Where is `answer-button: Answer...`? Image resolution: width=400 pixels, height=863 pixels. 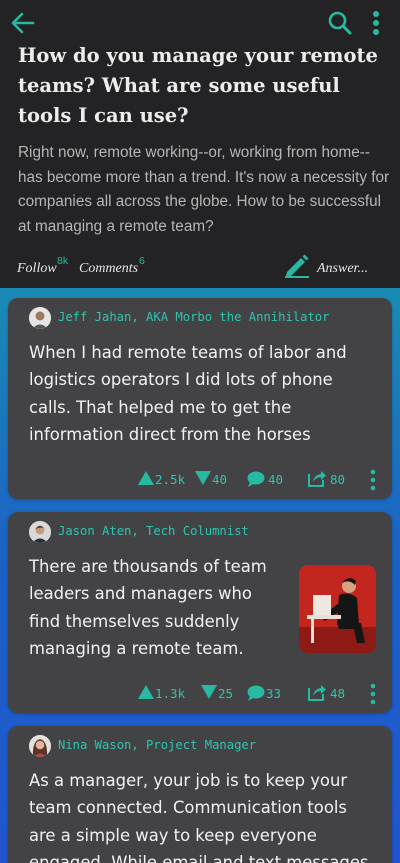
answer-button: Answer... is located at coordinates (342, 269).